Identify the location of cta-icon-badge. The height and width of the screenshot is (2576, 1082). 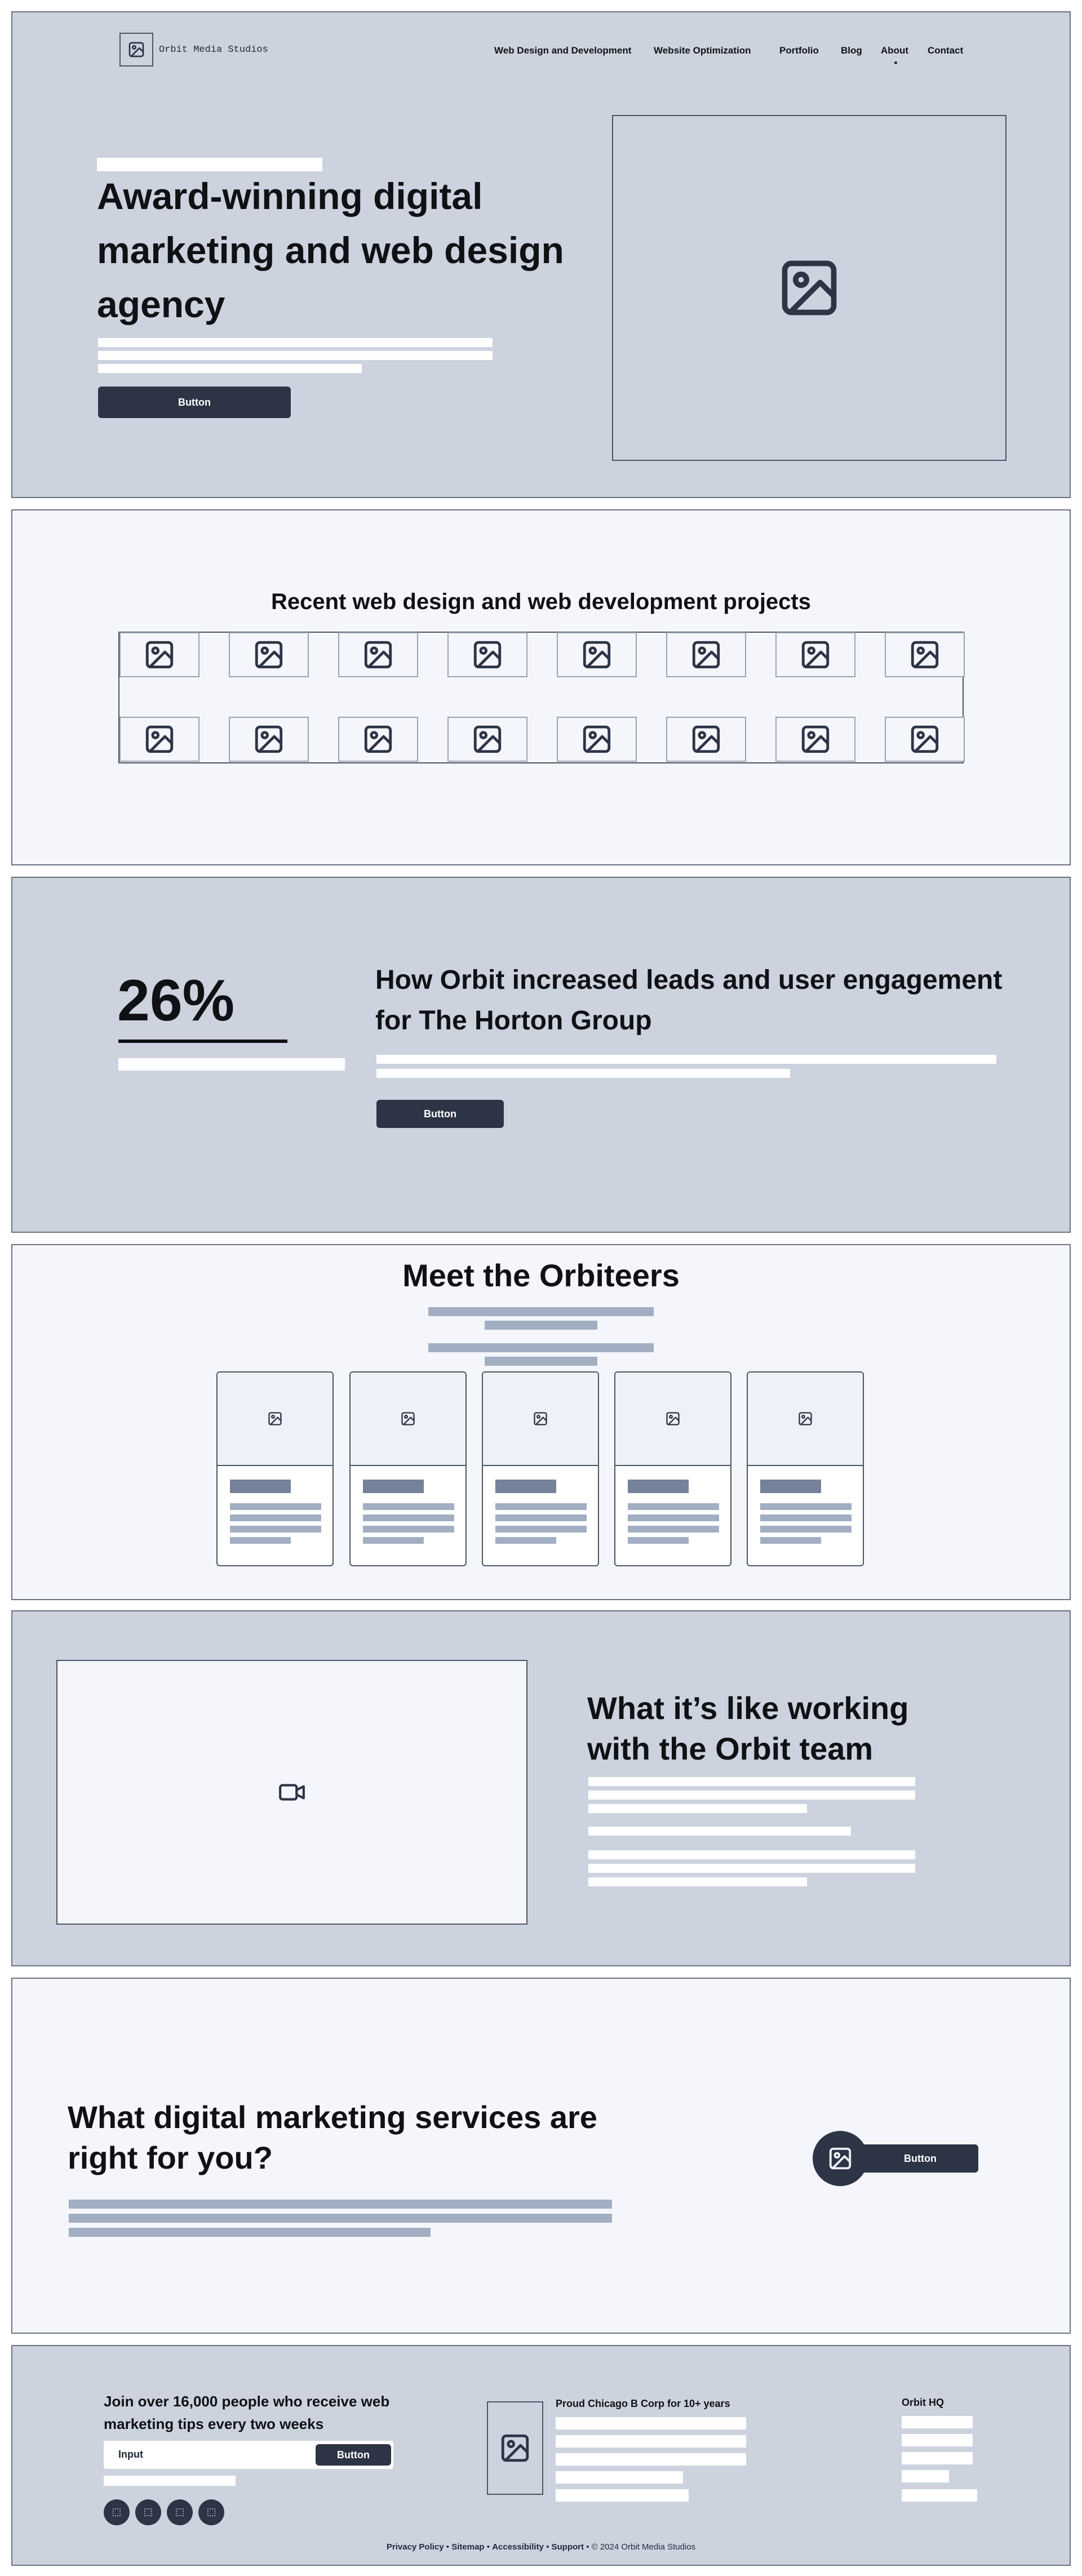
(841, 2158).